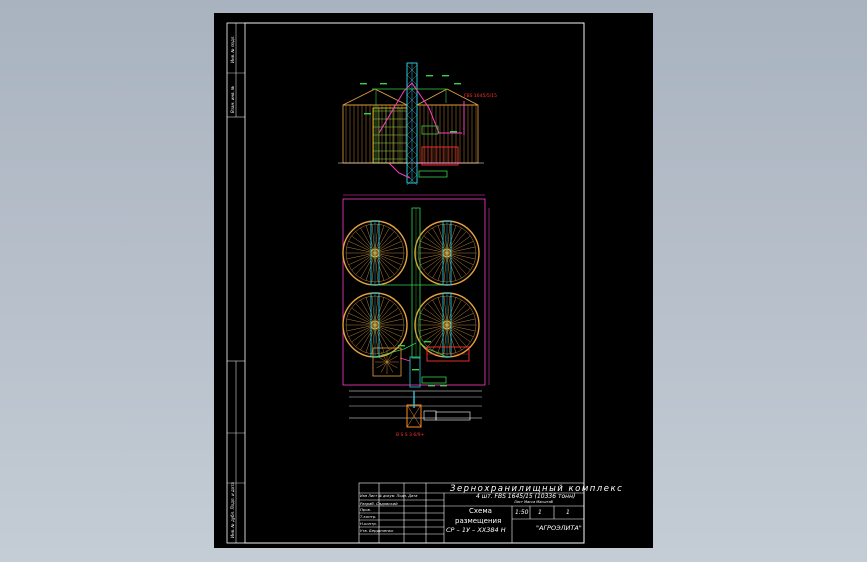 The image size is (867, 562). I want to click on plan-view: B S S 3 6/9+, so click(416, 316).